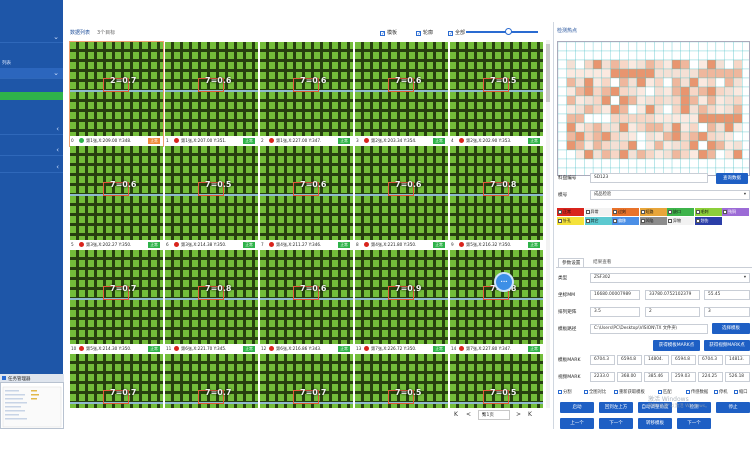 The width and height of the screenshot is (753, 450). I want to click on position-y-input: 33780.0752102379, so click(672, 295).